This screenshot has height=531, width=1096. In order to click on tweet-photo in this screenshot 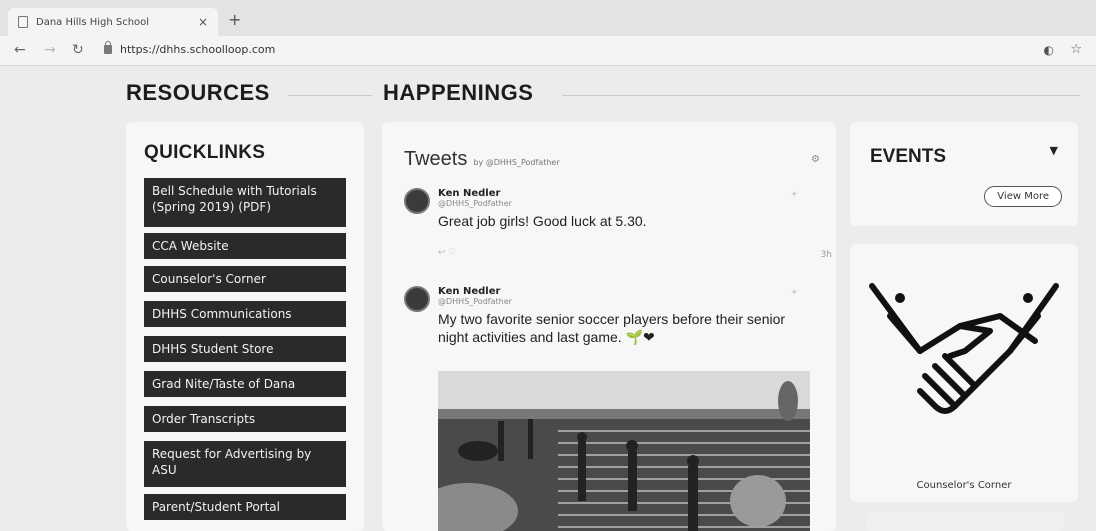, I will do `click(624, 451)`.